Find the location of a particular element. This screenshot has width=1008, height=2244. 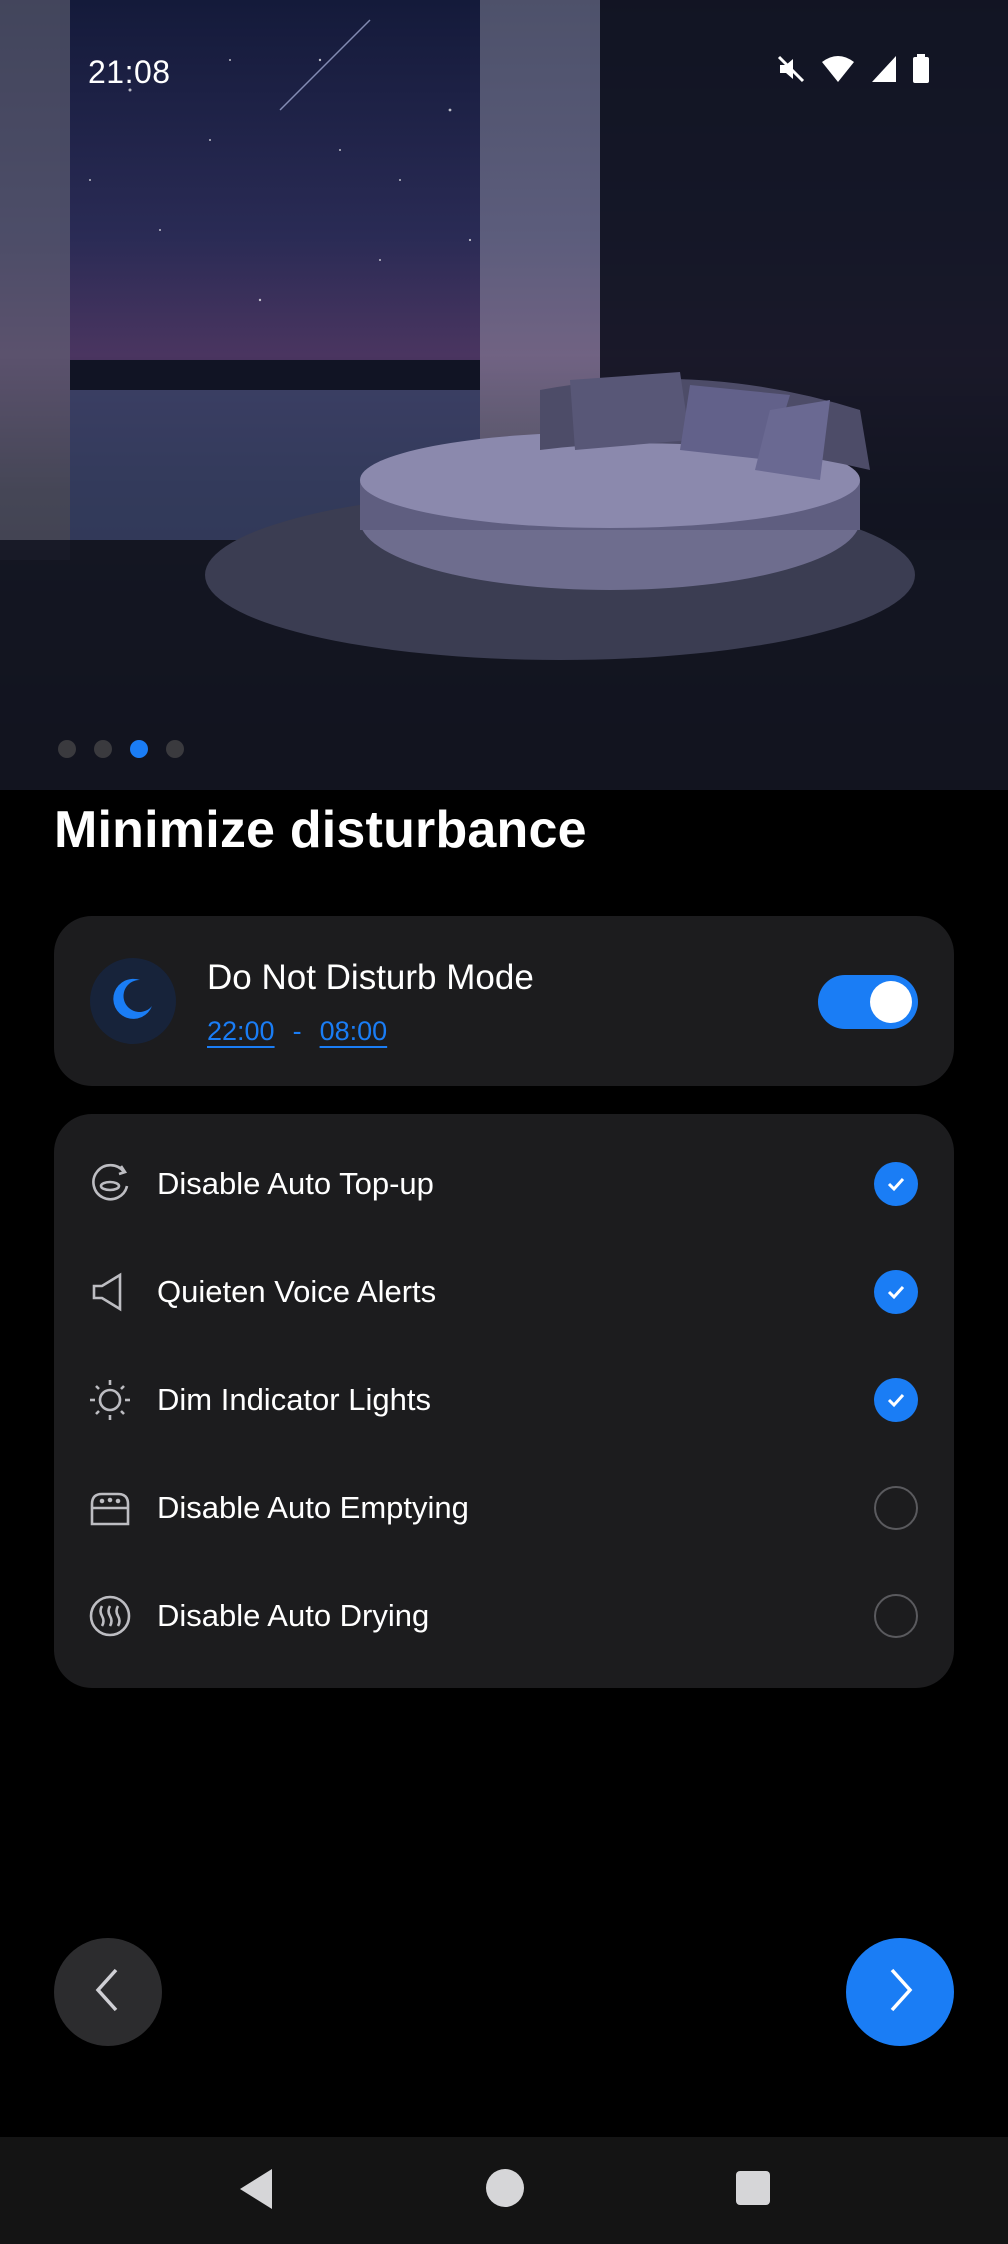

system-back-icon is located at coordinates (256, 2191).